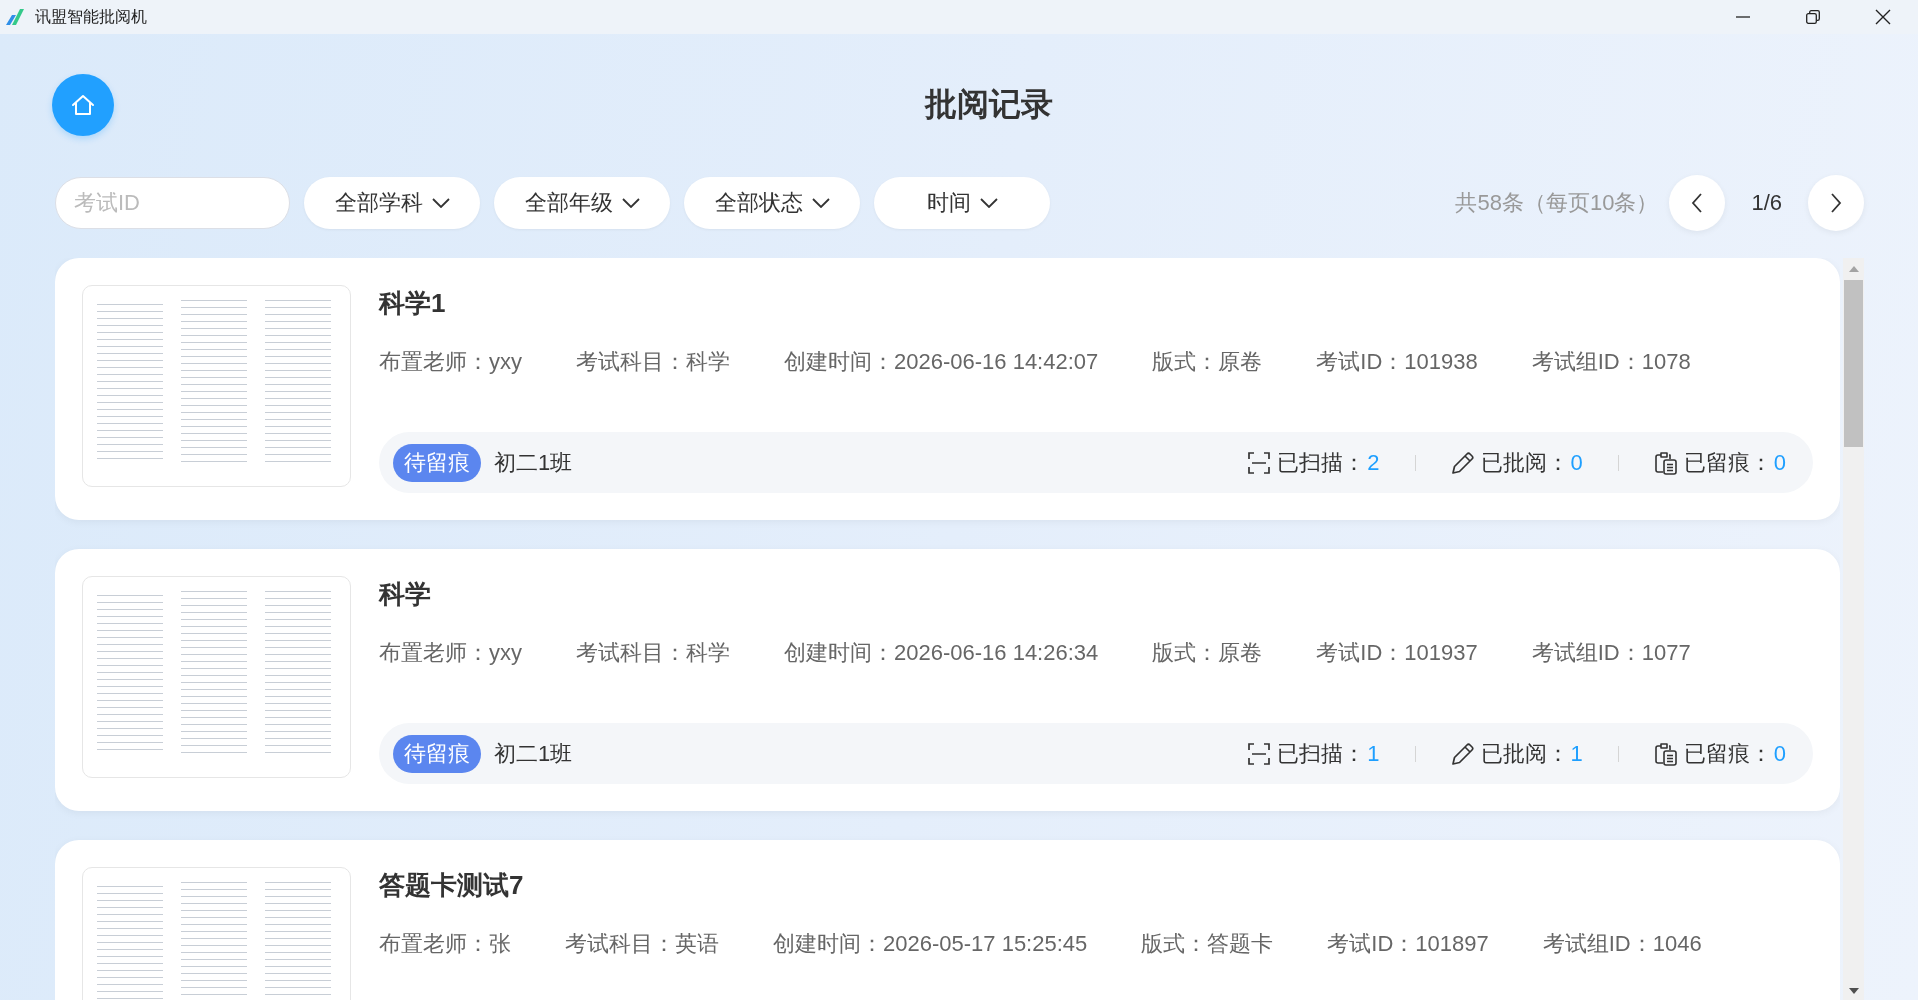 The image size is (1918, 1000). Describe the element at coordinates (1611, 653) in the screenshot. I see `record-detail: 考试组ID：1077` at that location.